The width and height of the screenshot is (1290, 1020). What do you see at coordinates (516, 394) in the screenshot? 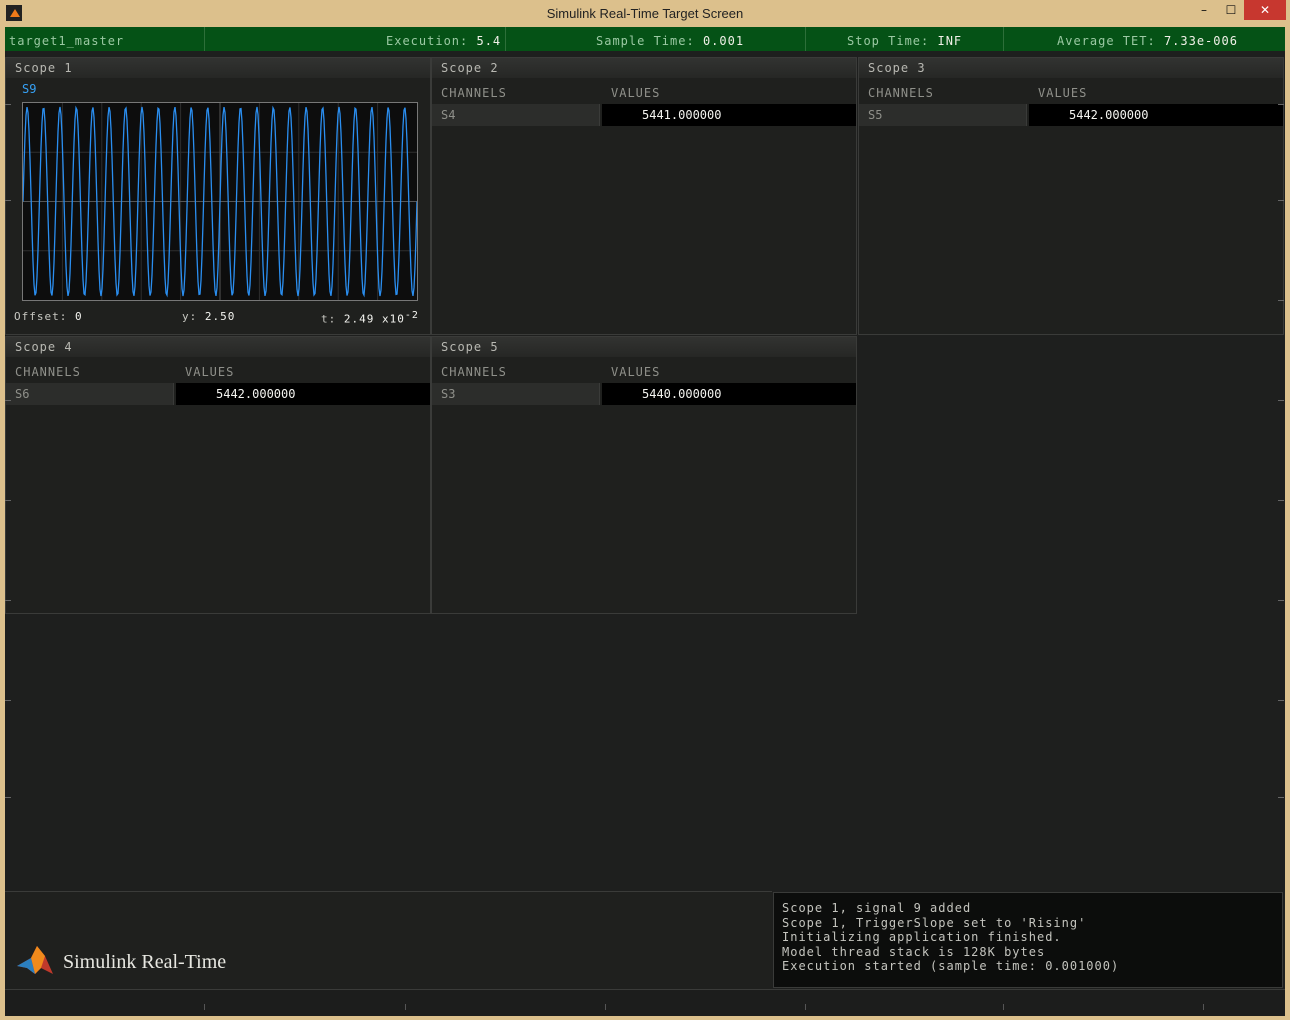
I see `scope-5-channel: S3` at bounding box center [516, 394].